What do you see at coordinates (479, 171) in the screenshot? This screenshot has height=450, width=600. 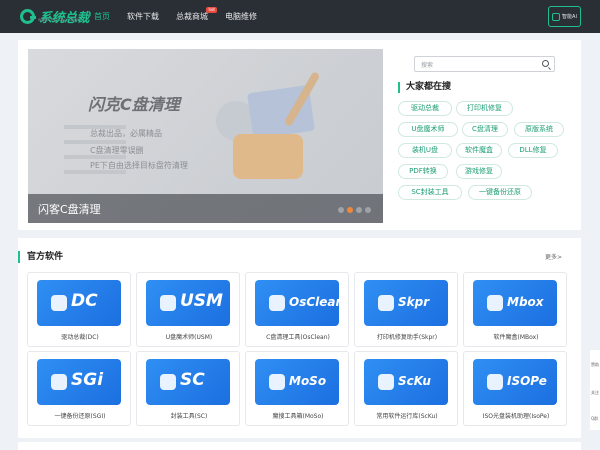 I see `hot-tag: 游戏修复` at bounding box center [479, 171].